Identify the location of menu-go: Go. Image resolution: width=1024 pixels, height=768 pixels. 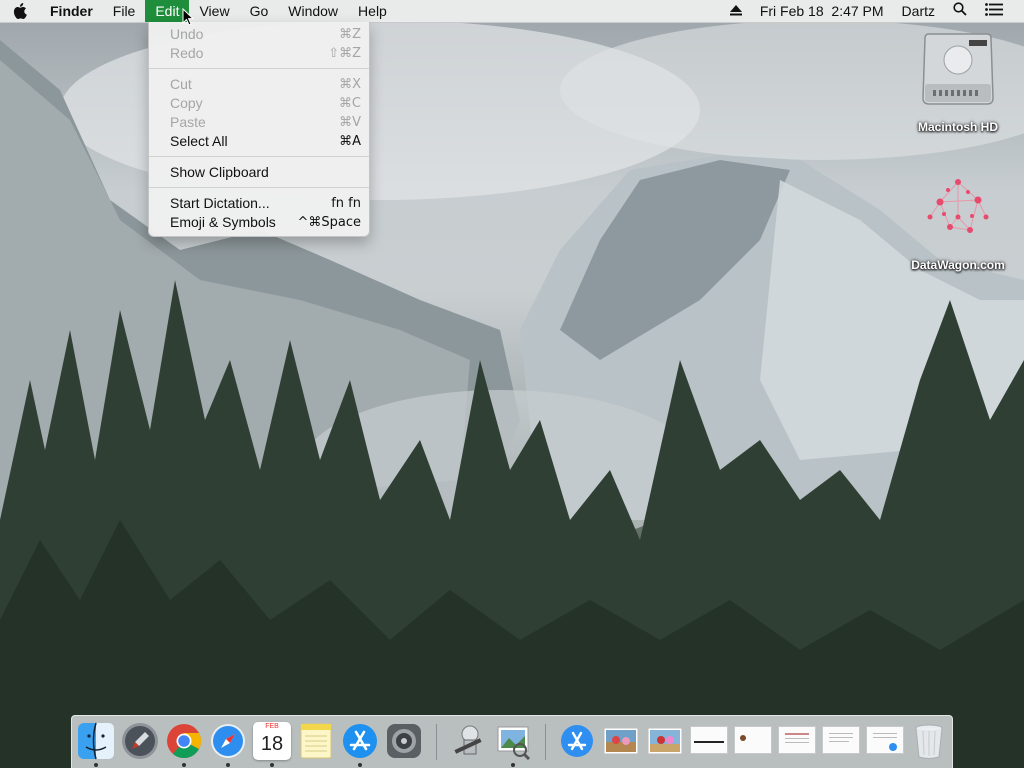
(259, 11).